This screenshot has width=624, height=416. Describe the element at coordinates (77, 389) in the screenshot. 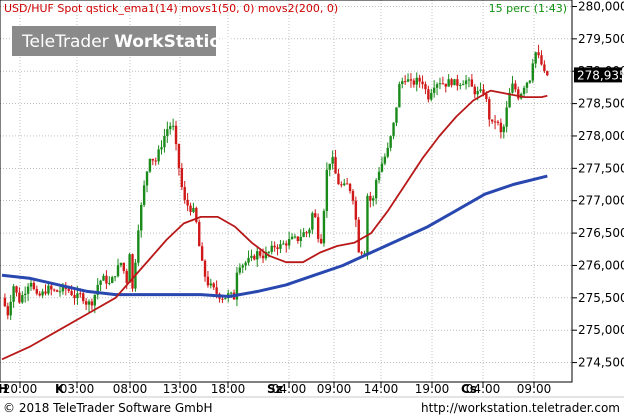

I see `x-tick-label: 03:00` at that location.